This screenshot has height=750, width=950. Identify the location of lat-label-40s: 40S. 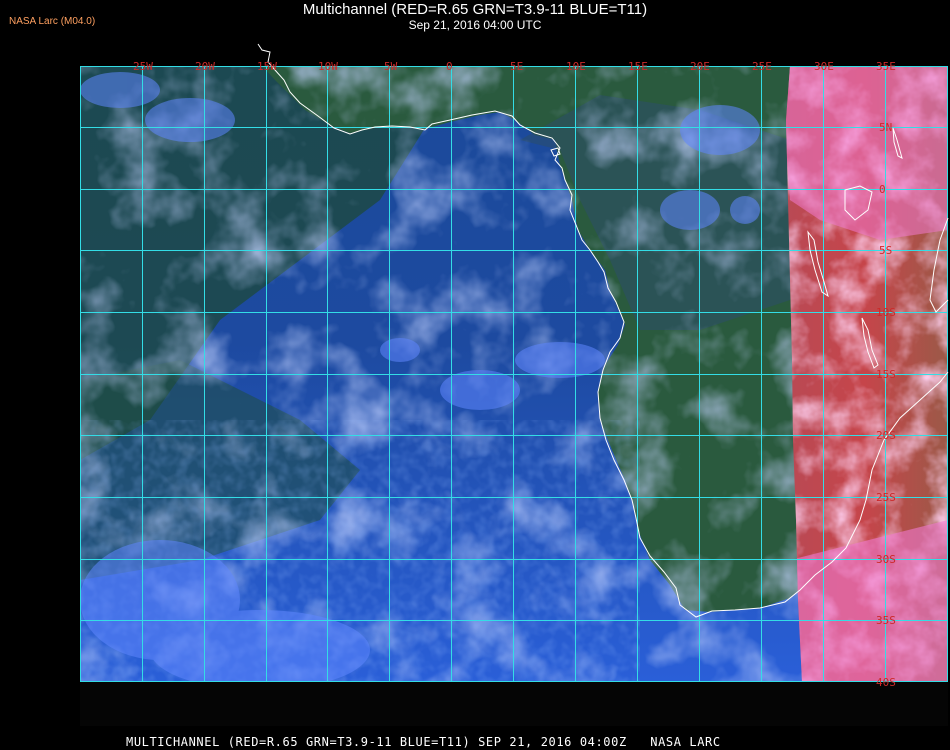
(886, 682).